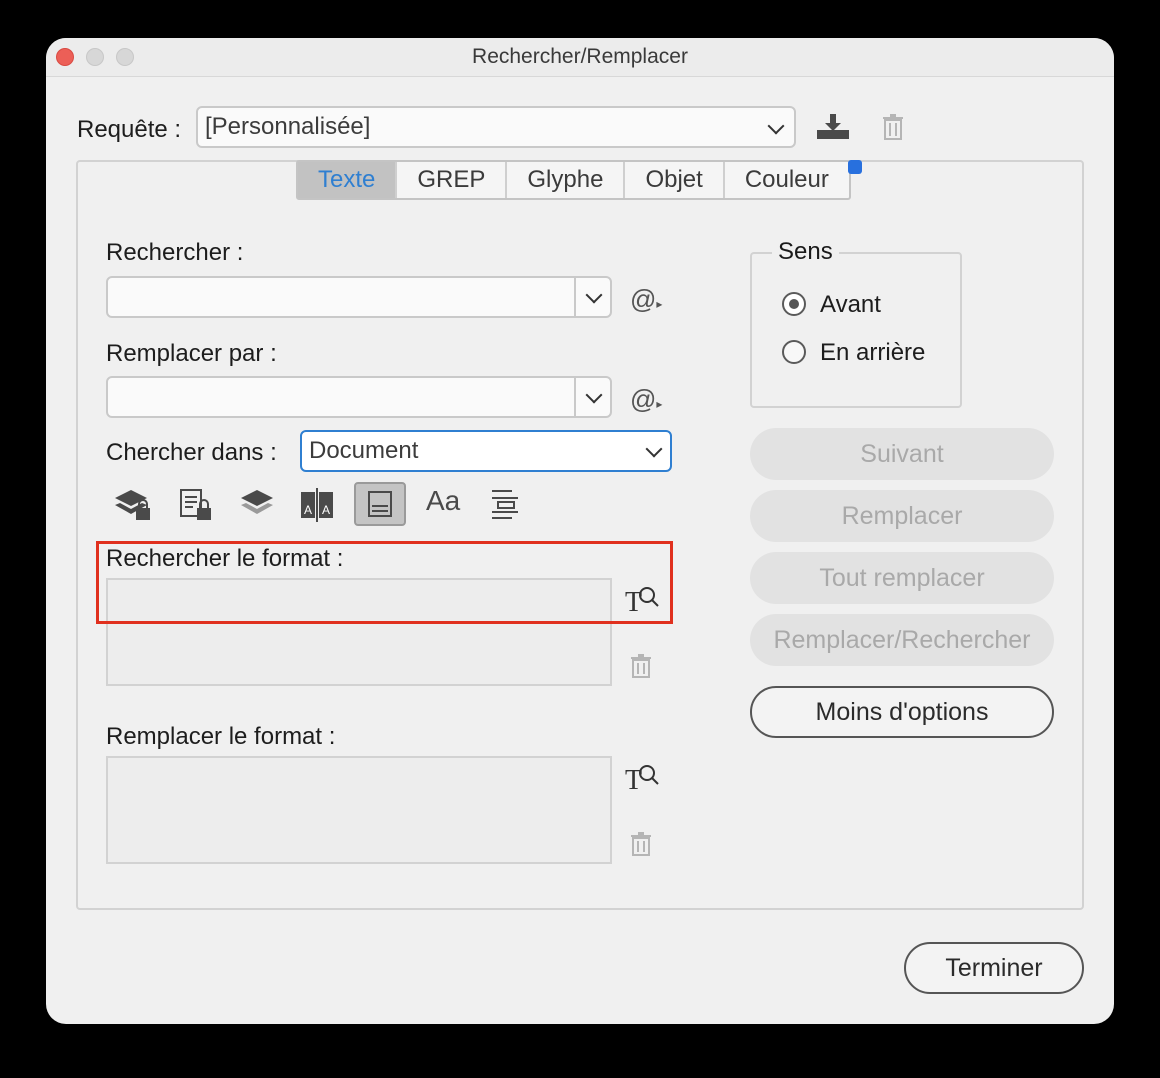 The height and width of the screenshot is (1078, 1160). I want to click on hidden-layers-icon, so click(257, 503).